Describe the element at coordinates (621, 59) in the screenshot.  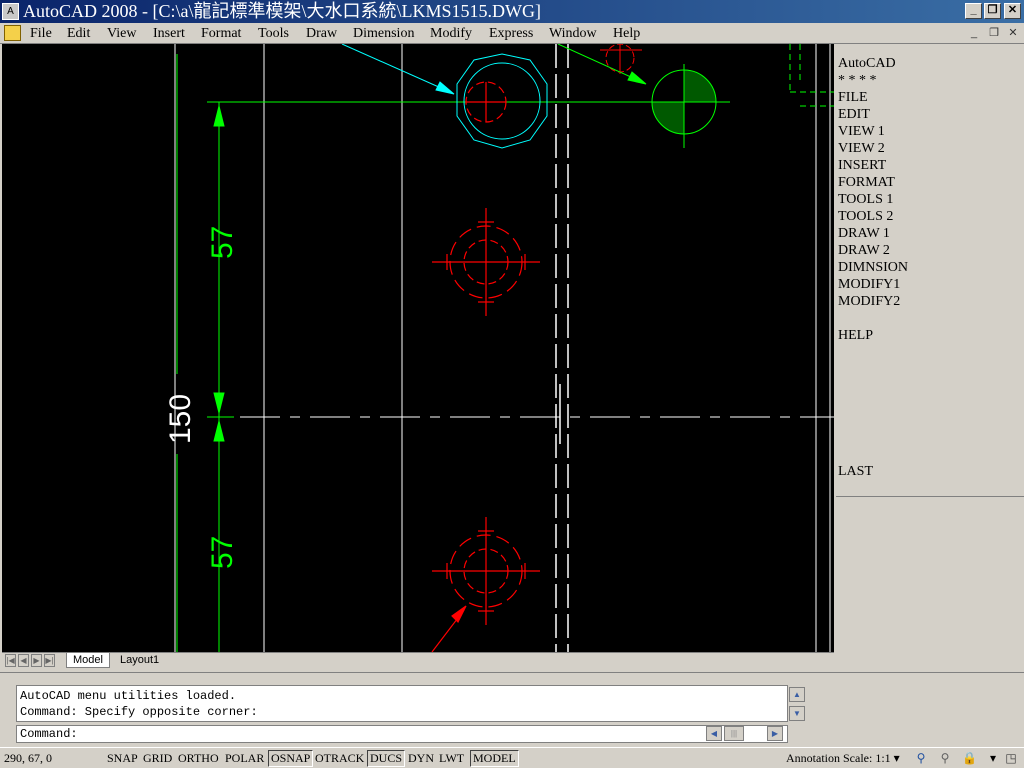
I see `red-cluster` at that location.